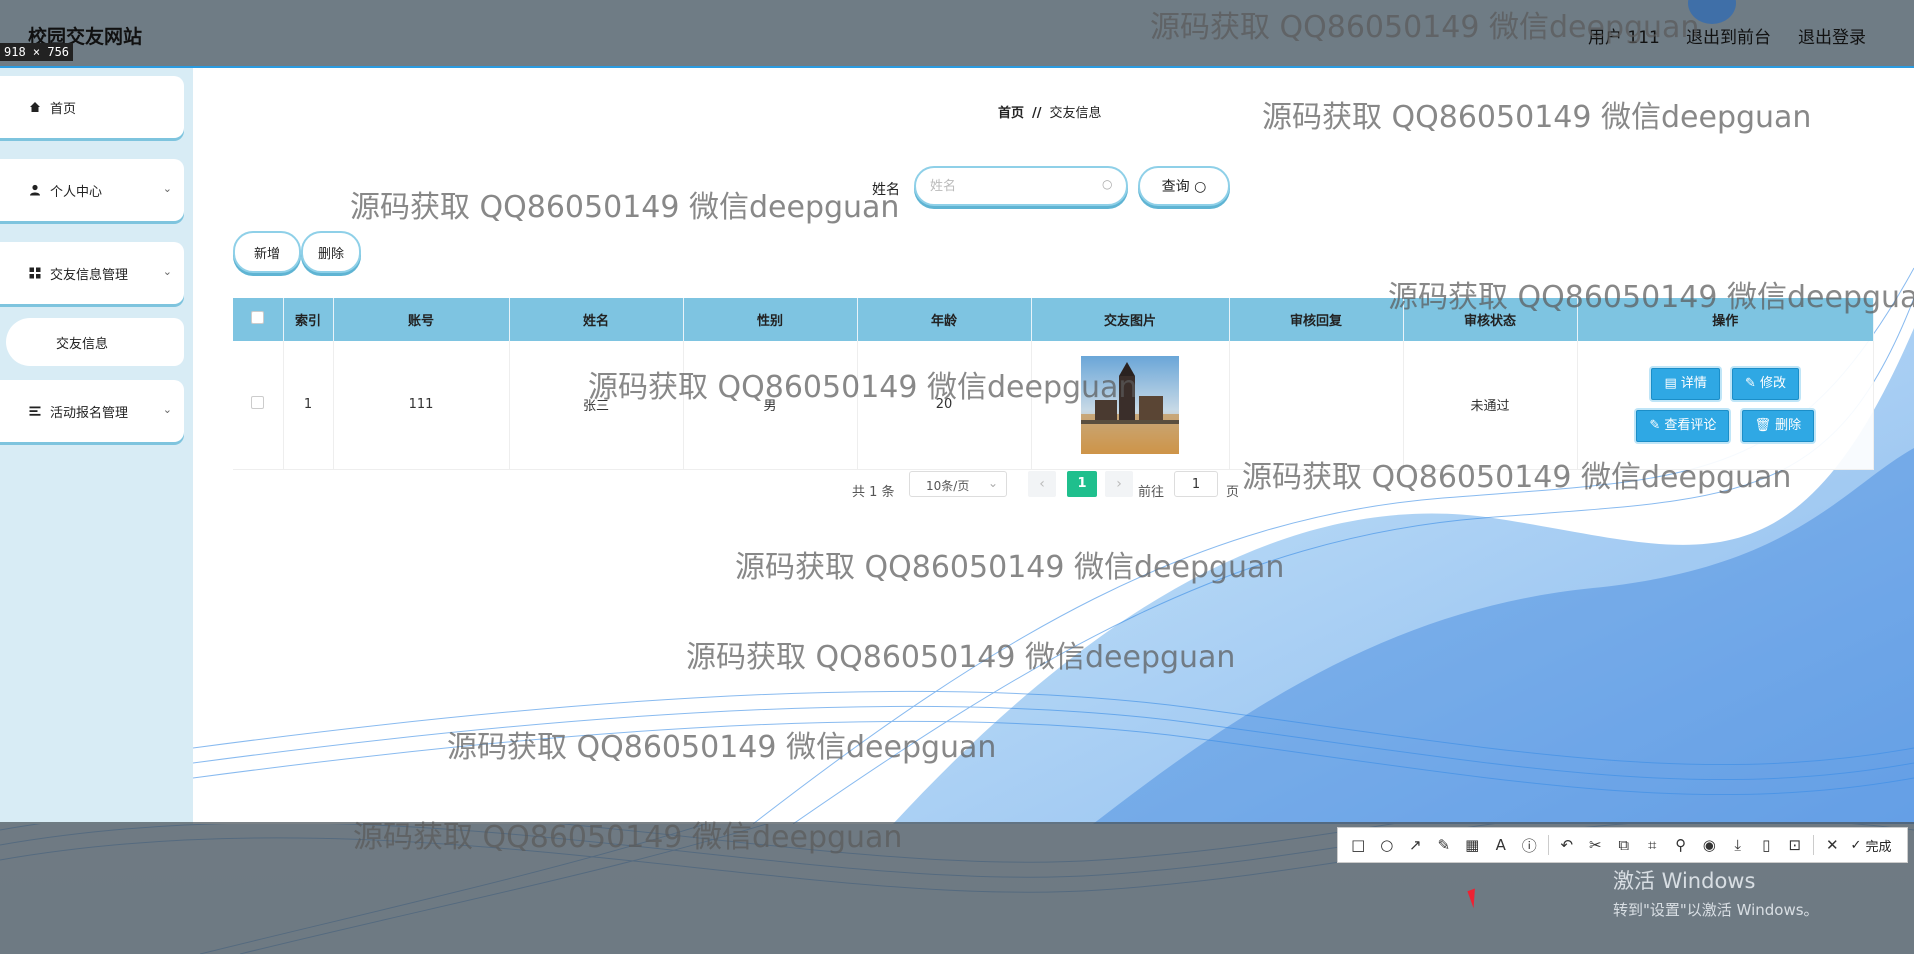 This screenshot has height=954, width=1914. What do you see at coordinates (1529, 845) in the screenshot?
I see `number-icon: ⓘ` at bounding box center [1529, 845].